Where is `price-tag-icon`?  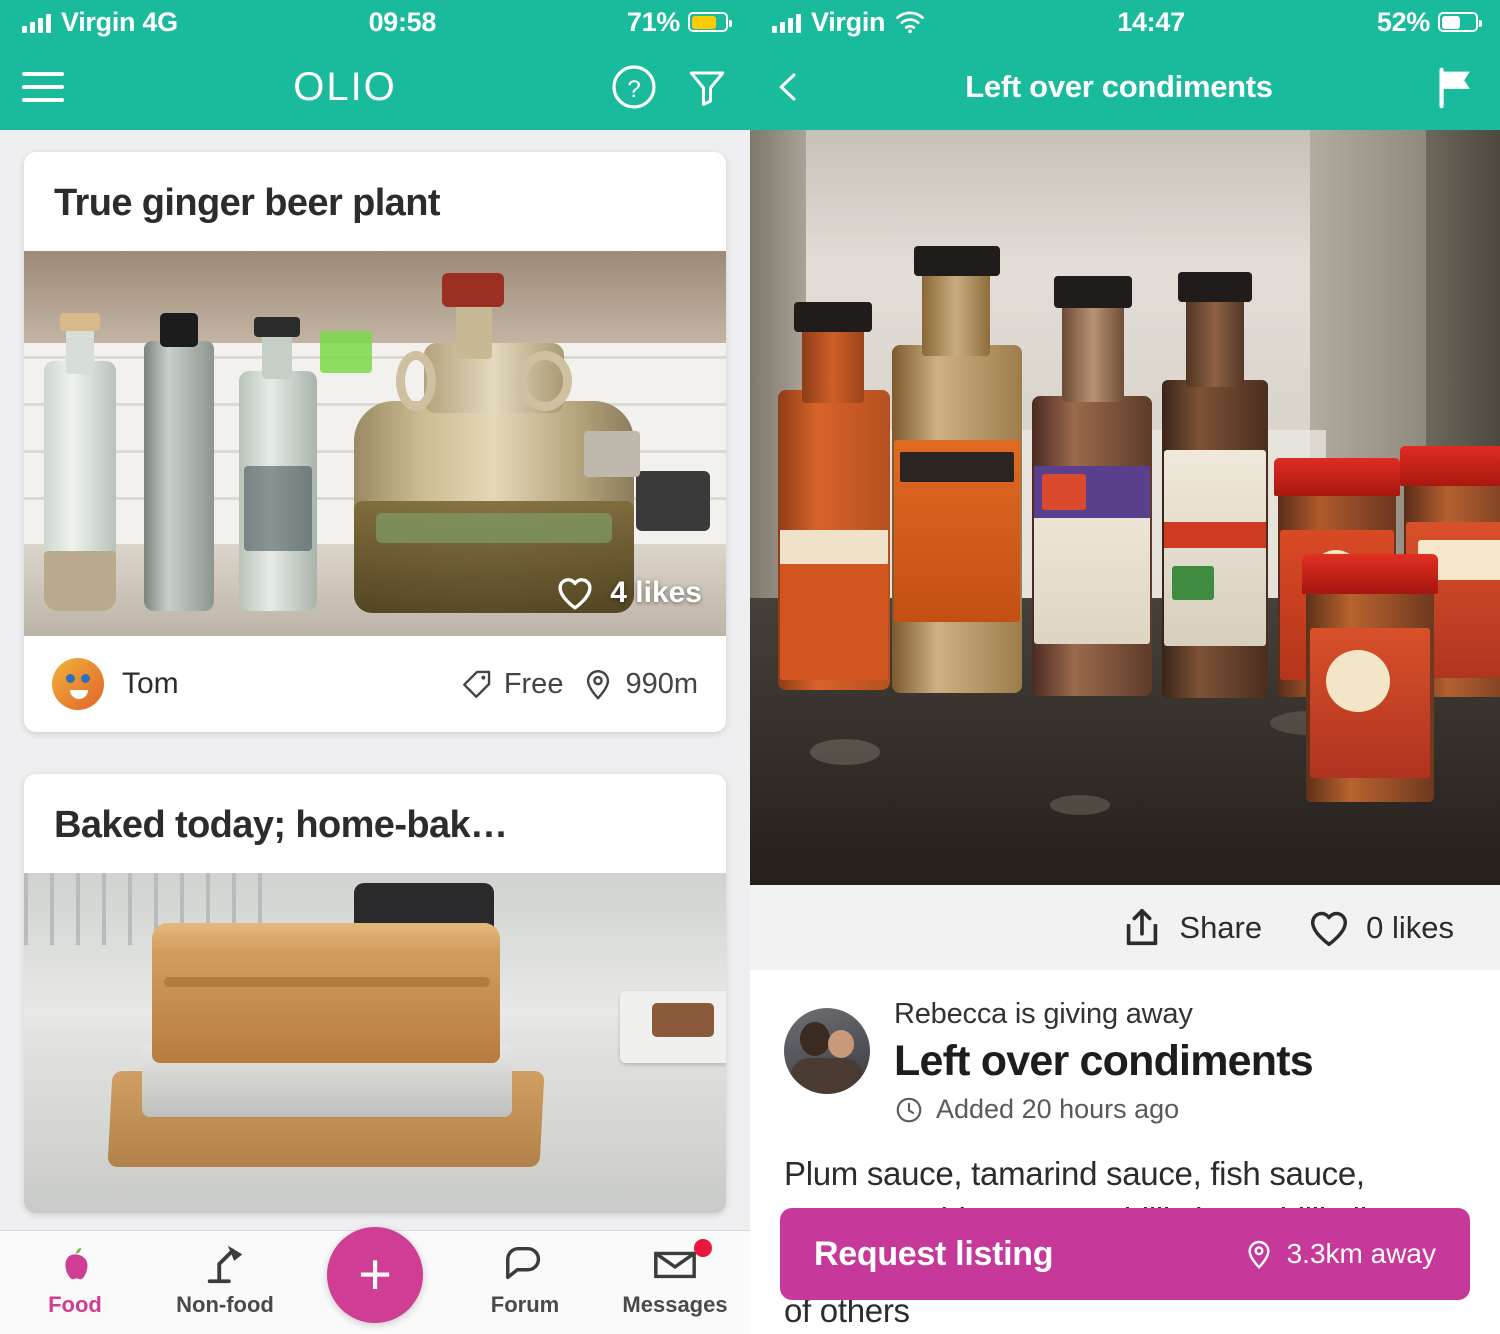
price-tag-icon is located at coordinates (476, 684).